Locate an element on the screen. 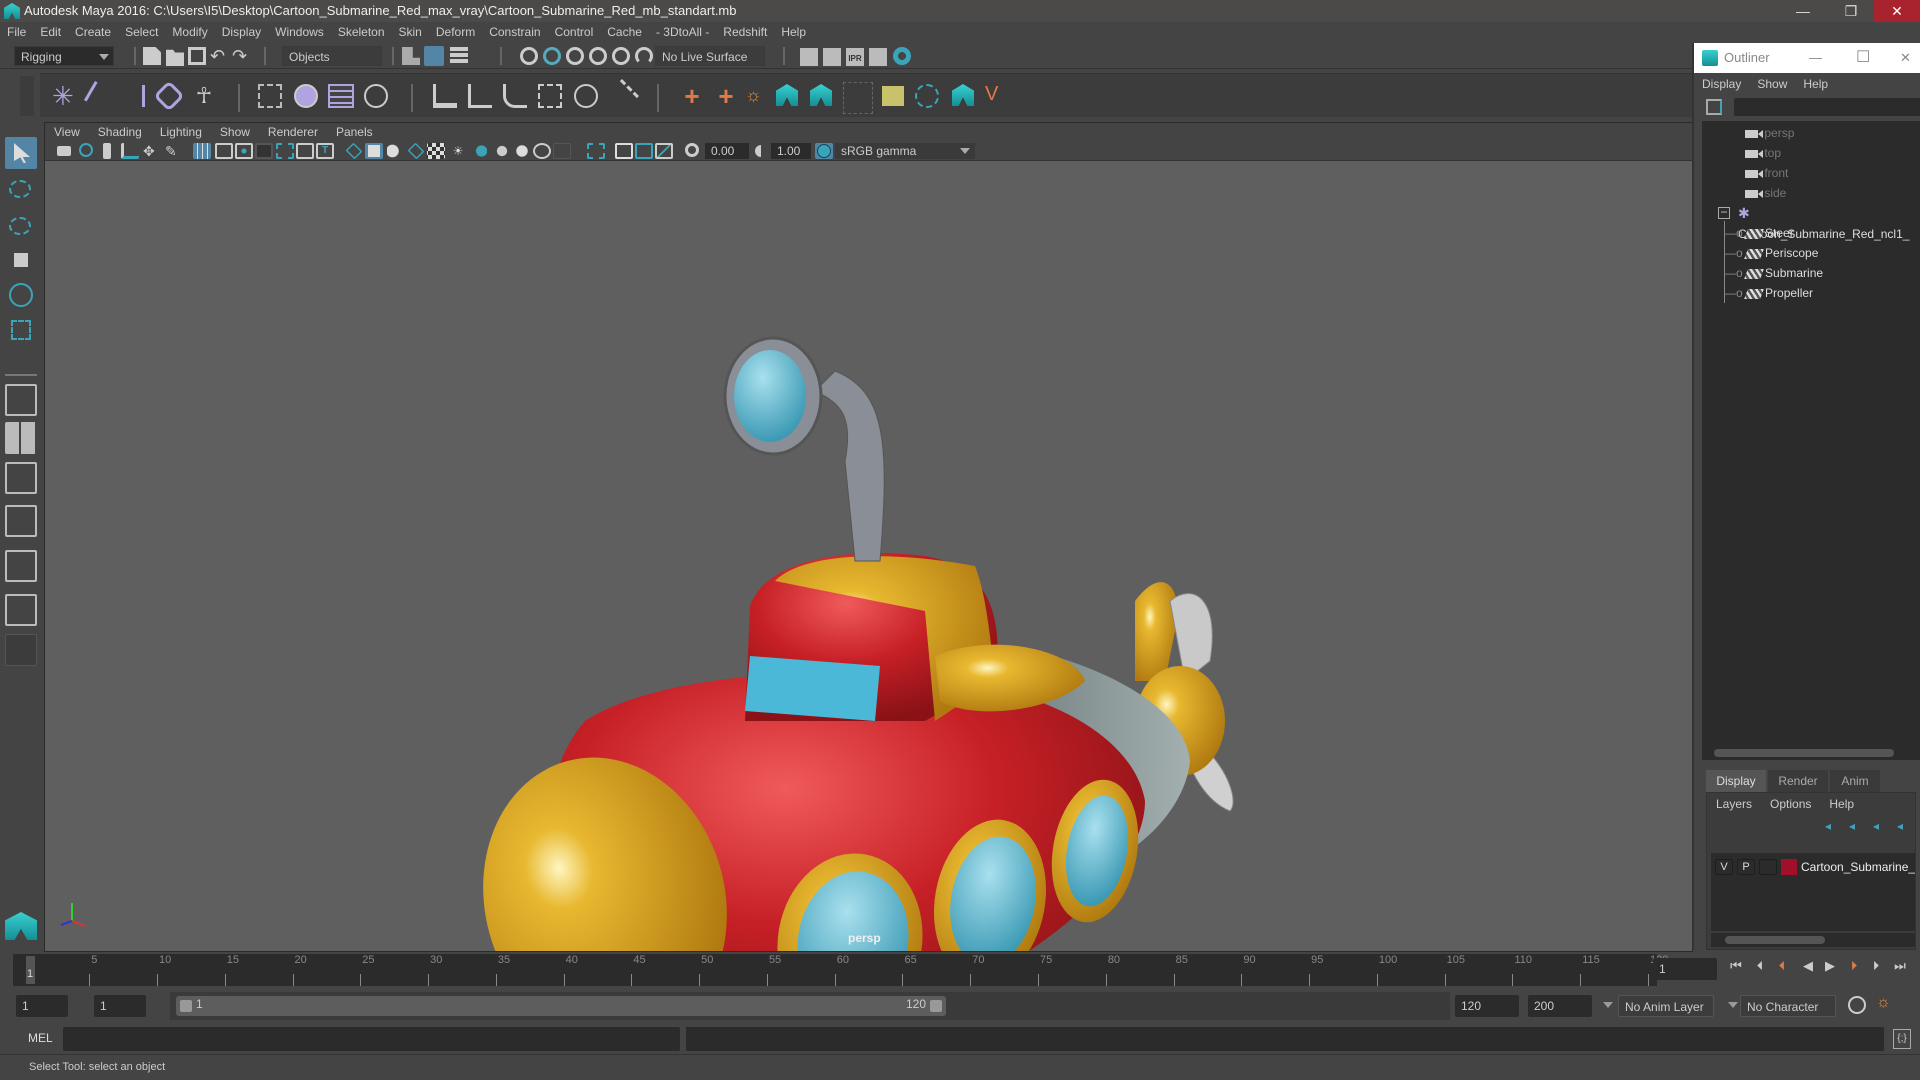 This screenshot has width=1920, height=1080. outliner-menu-show: Show is located at coordinates (1772, 84).